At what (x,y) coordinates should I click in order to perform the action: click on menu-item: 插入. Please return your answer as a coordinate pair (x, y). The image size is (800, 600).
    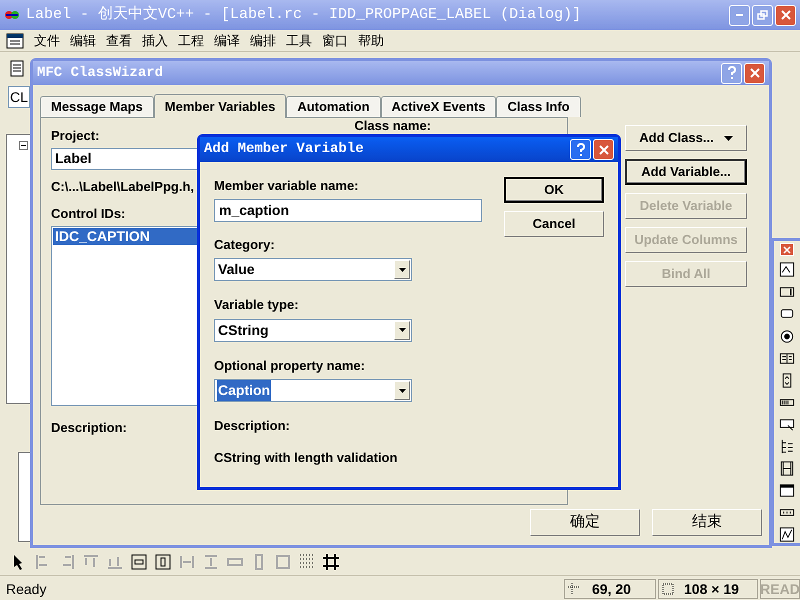
    Looking at the image, I should click on (155, 40).